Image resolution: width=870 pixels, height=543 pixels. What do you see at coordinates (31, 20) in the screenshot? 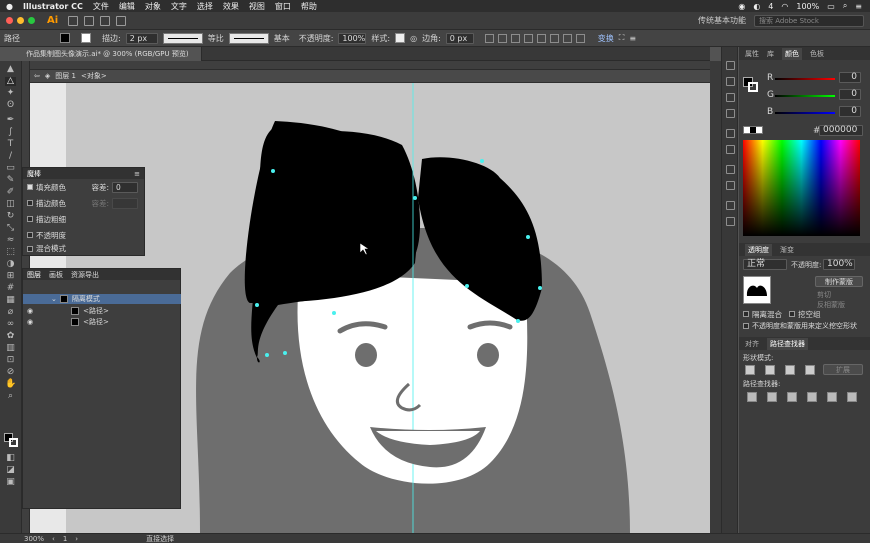
I see `zoom-window-button` at bounding box center [31, 20].